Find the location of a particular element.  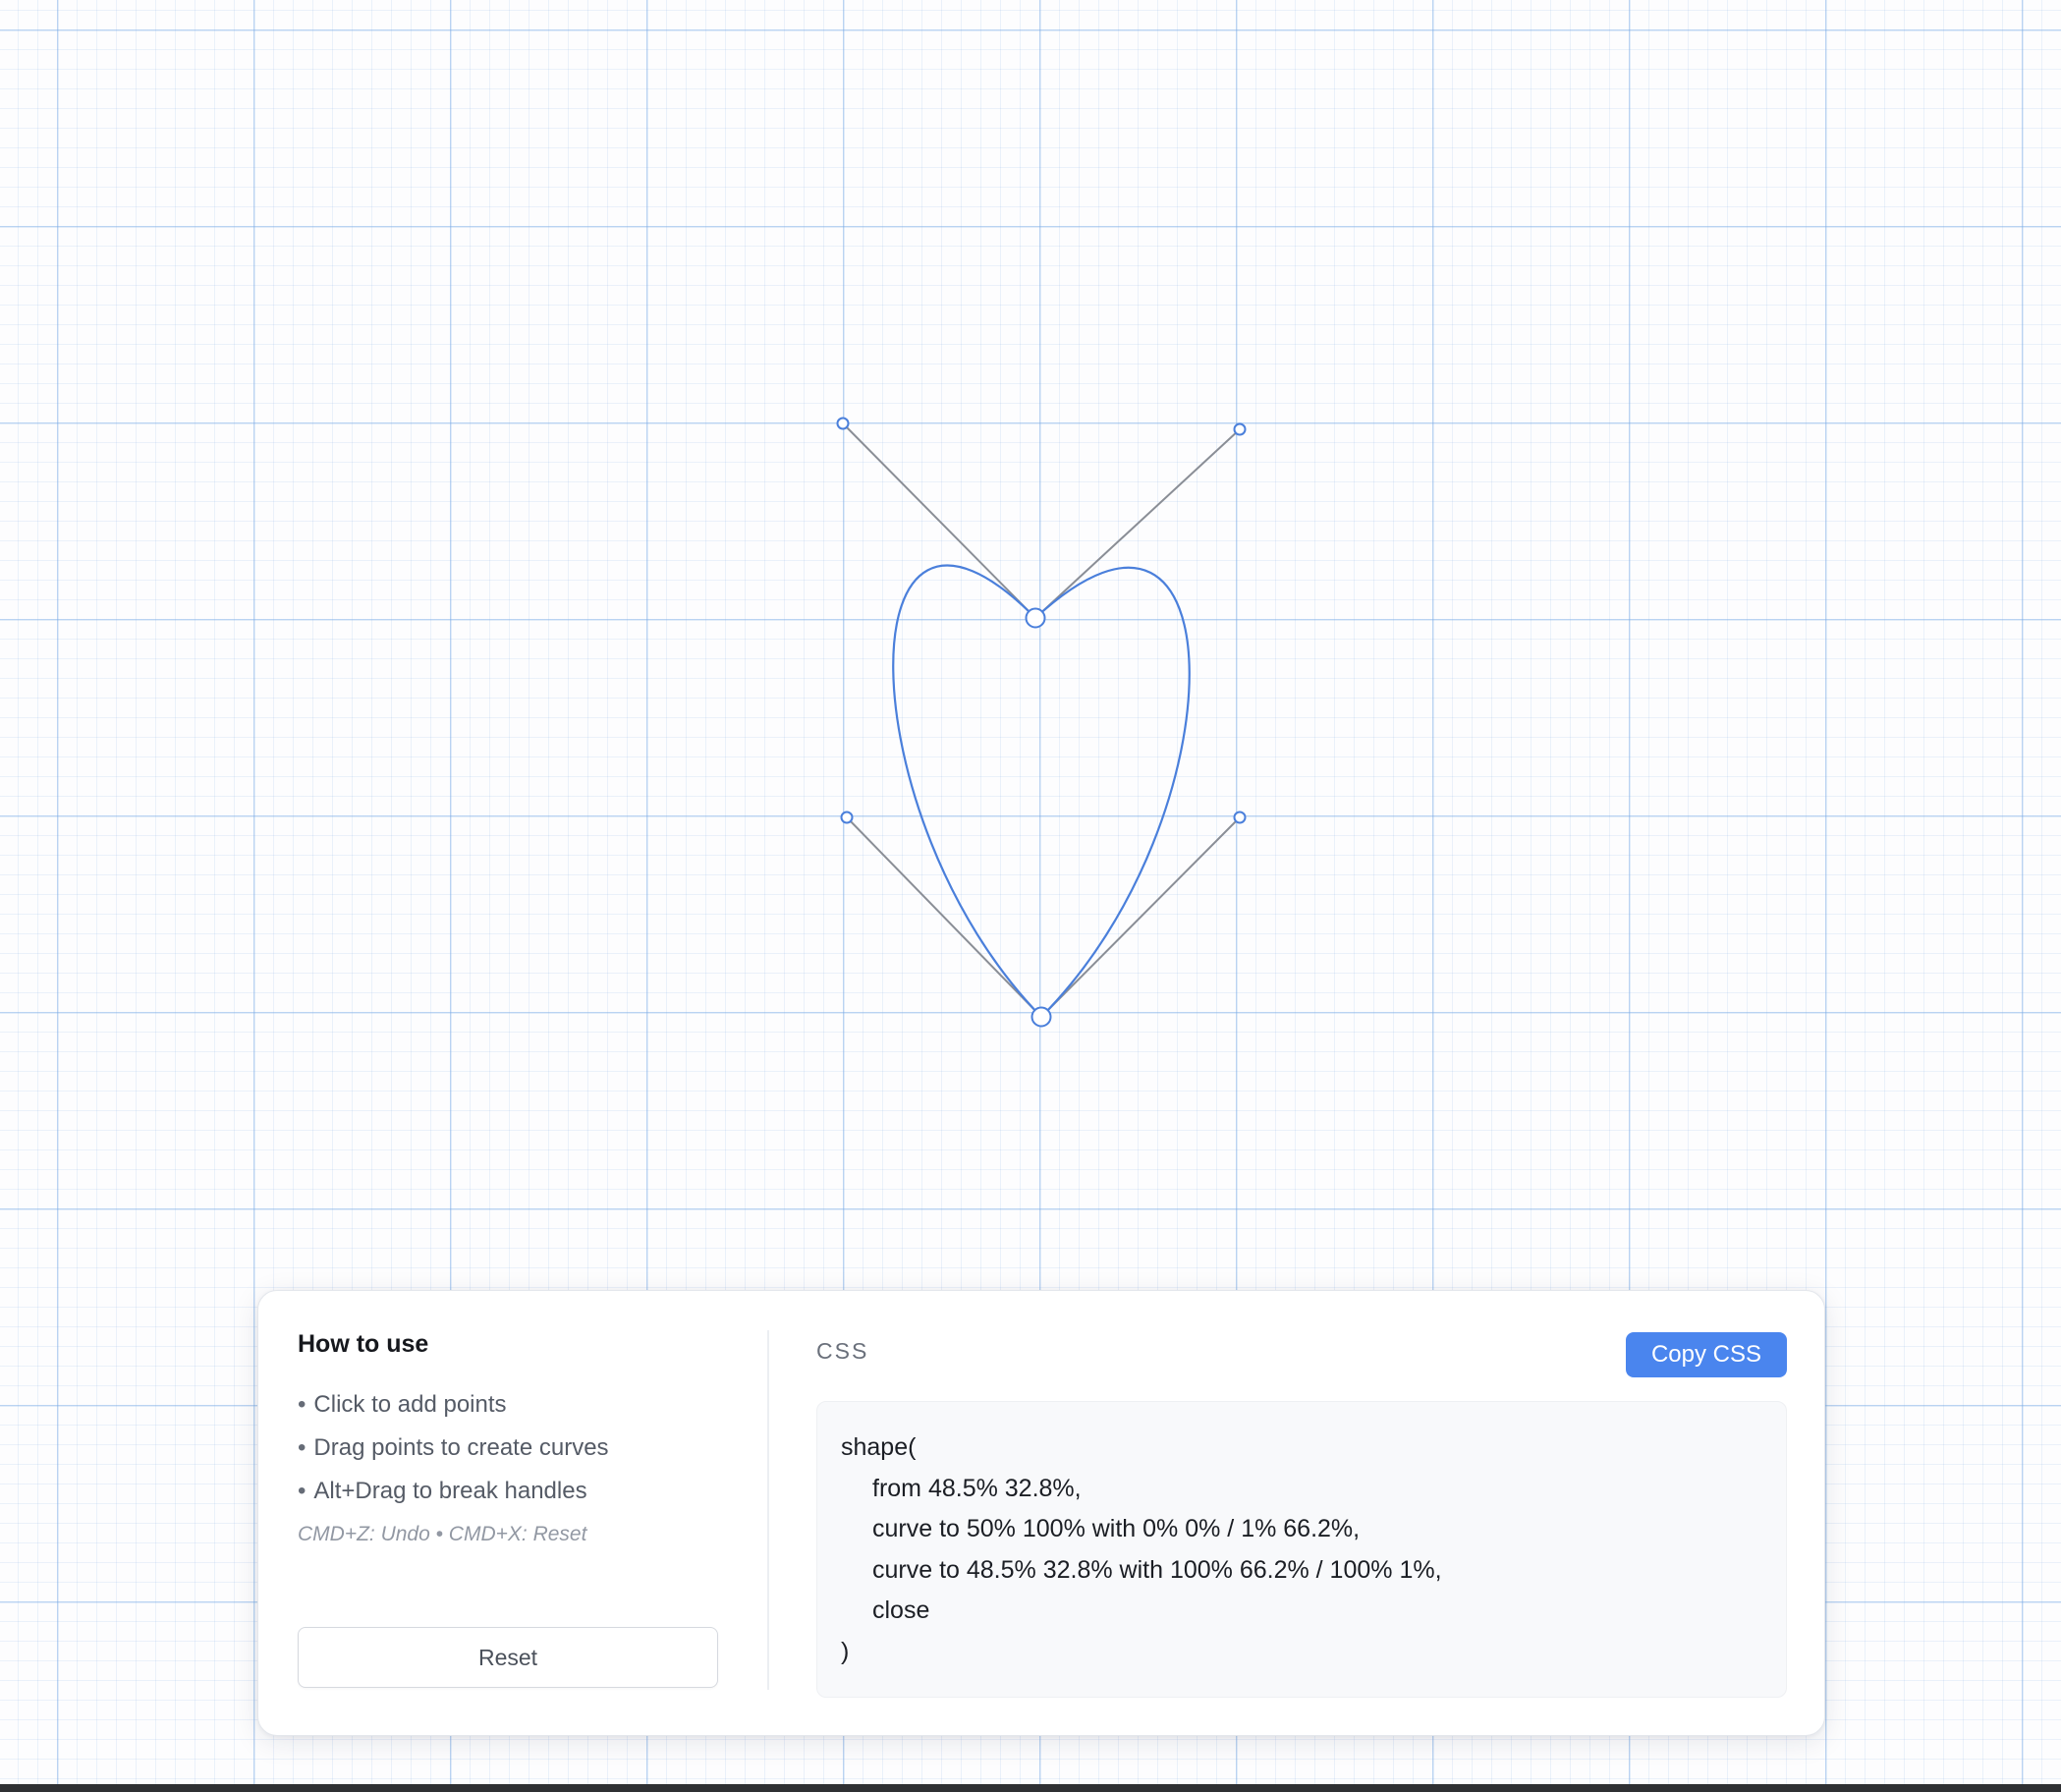

copy-css-button: Copy CSS is located at coordinates (1706, 1354).